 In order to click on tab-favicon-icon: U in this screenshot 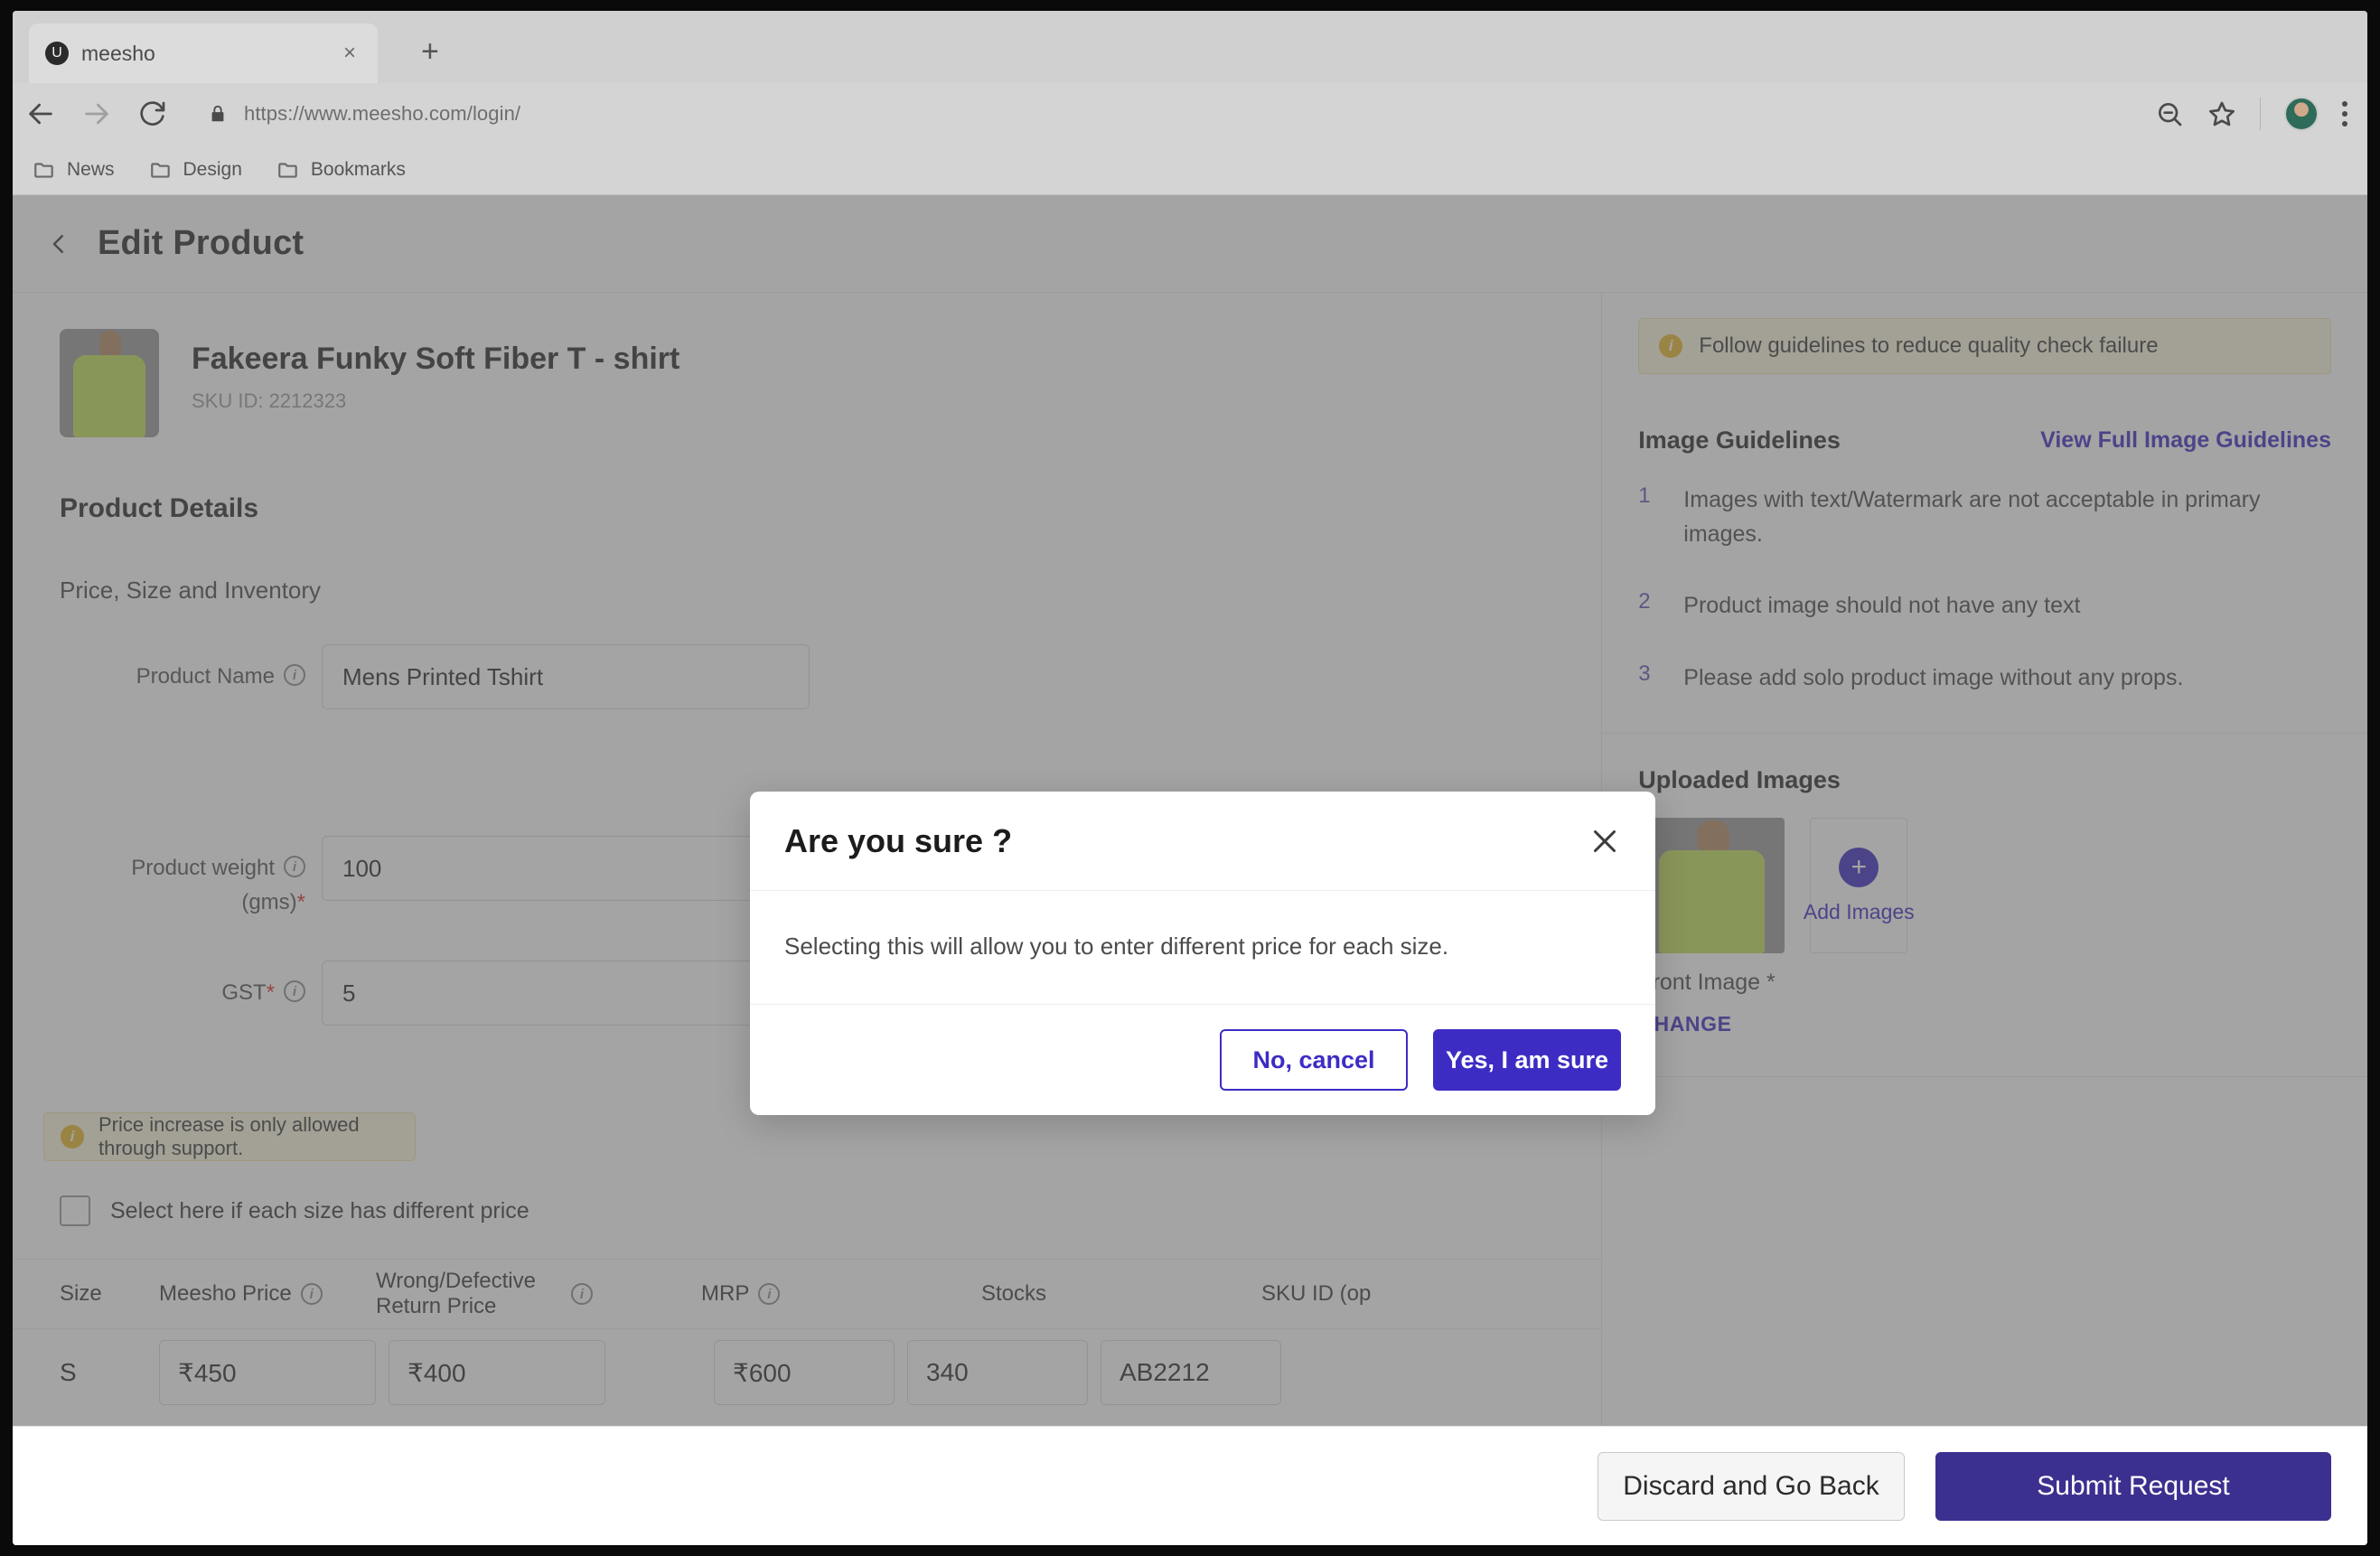, I will do `click(57, 53)`.